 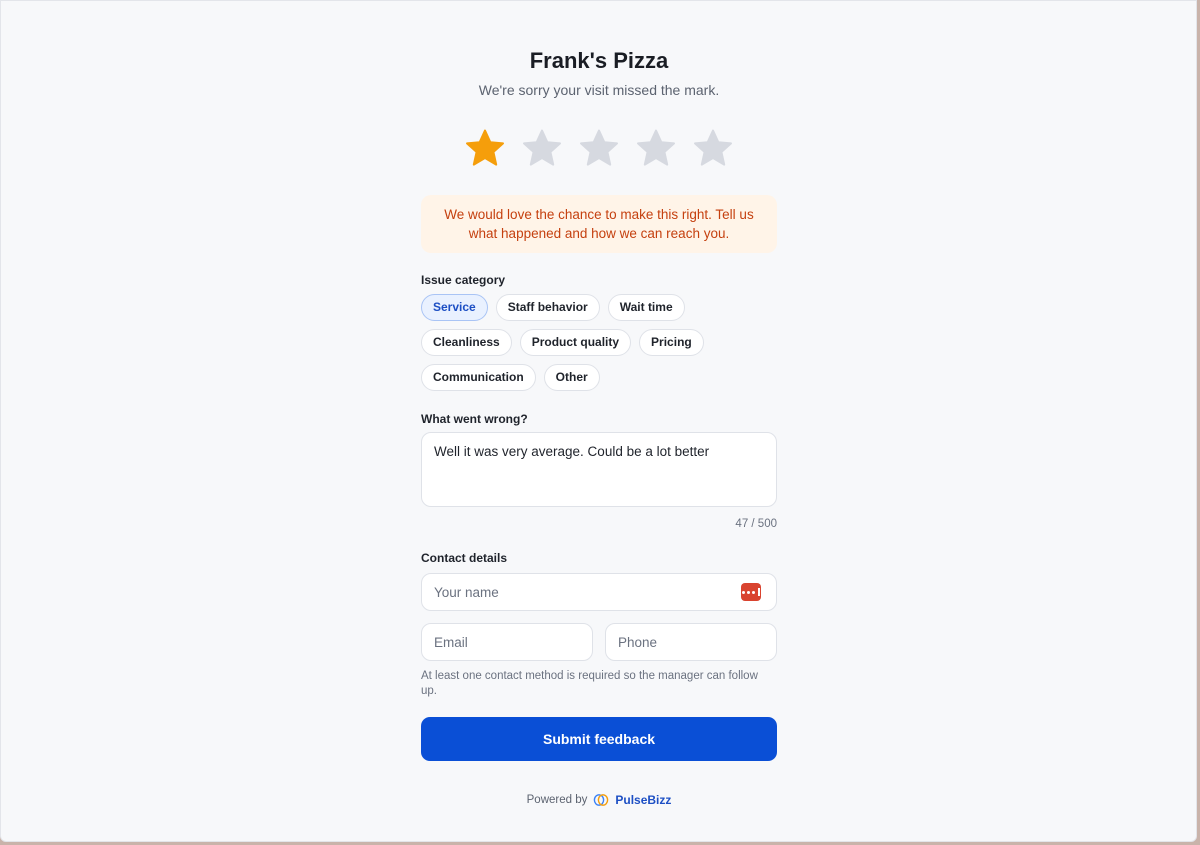 I want to click on powered-by-footer: Powered by PulseBizz, so click(x=599, y=800).